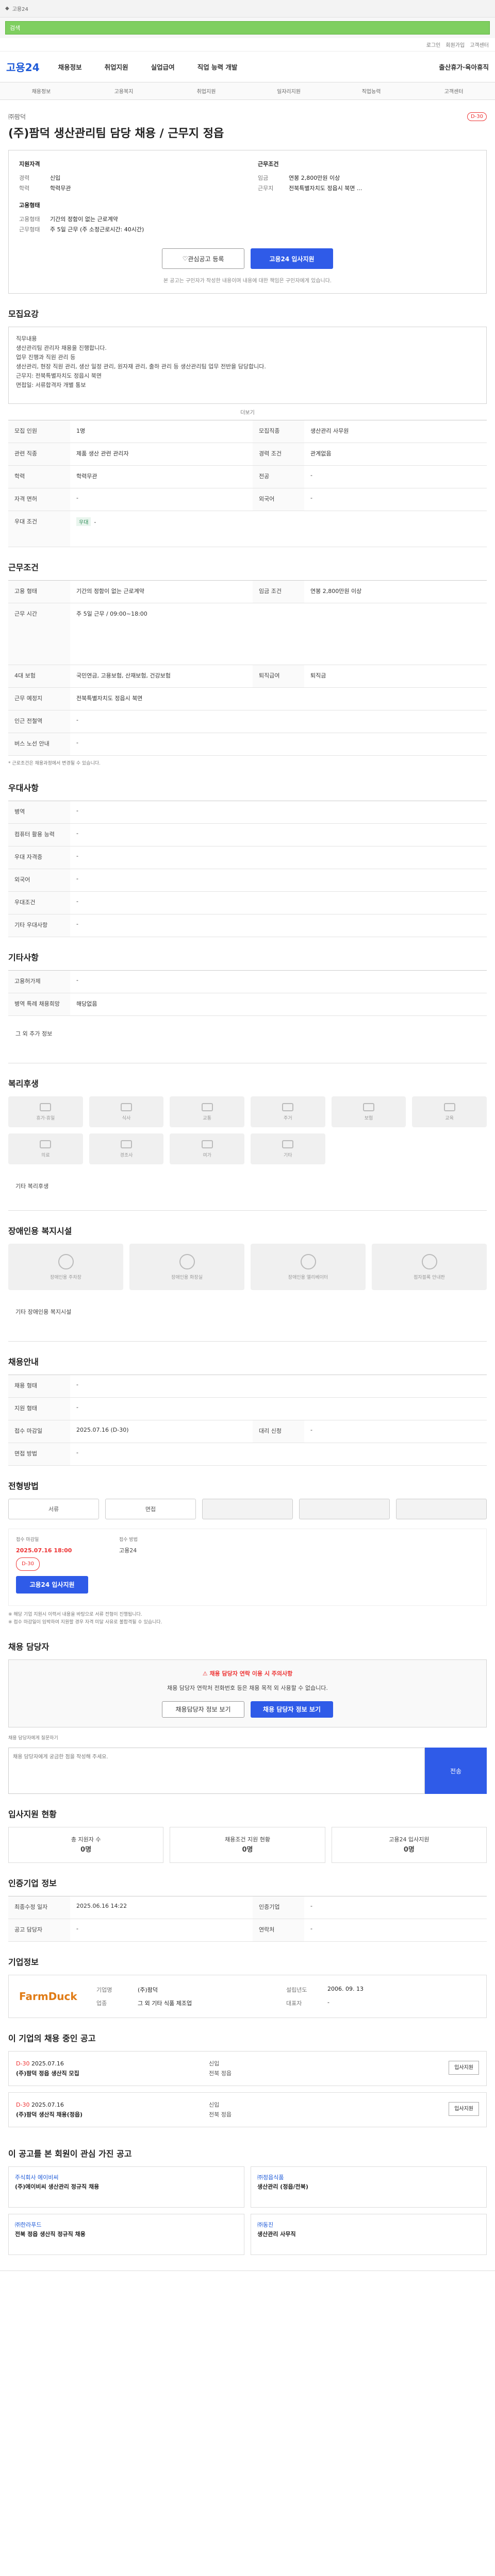 This screenshot has height=2576, width=495. I want to click on welfare-tile: 여가, so click(207, 1148).